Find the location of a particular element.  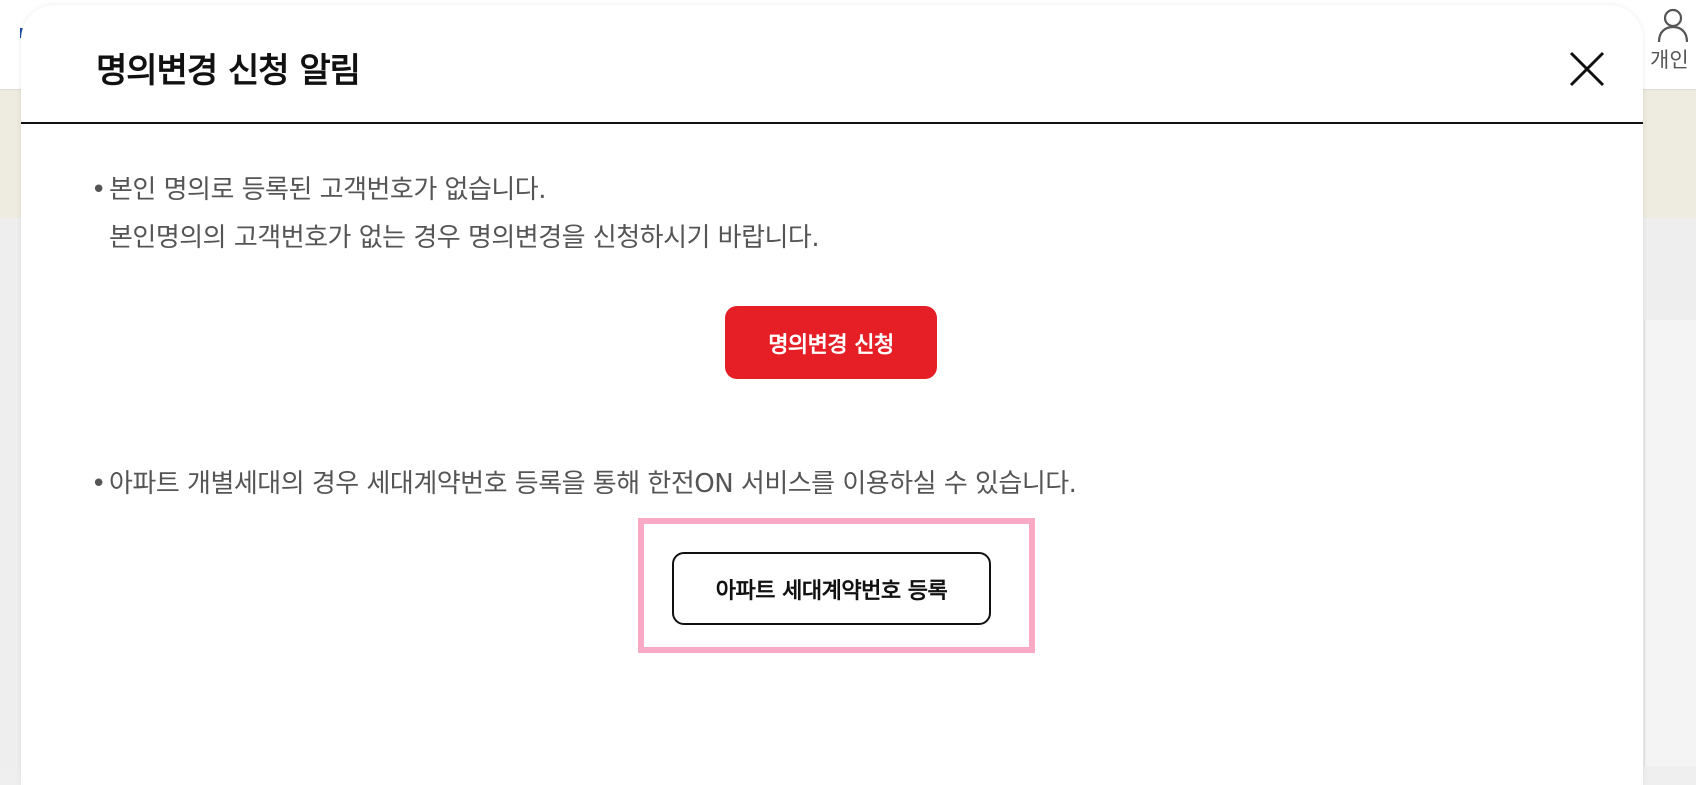

notice-no-customer-number: • 본인 명의로 등록된 고객번호가 없습니다. is located at coordinates (318, 187).